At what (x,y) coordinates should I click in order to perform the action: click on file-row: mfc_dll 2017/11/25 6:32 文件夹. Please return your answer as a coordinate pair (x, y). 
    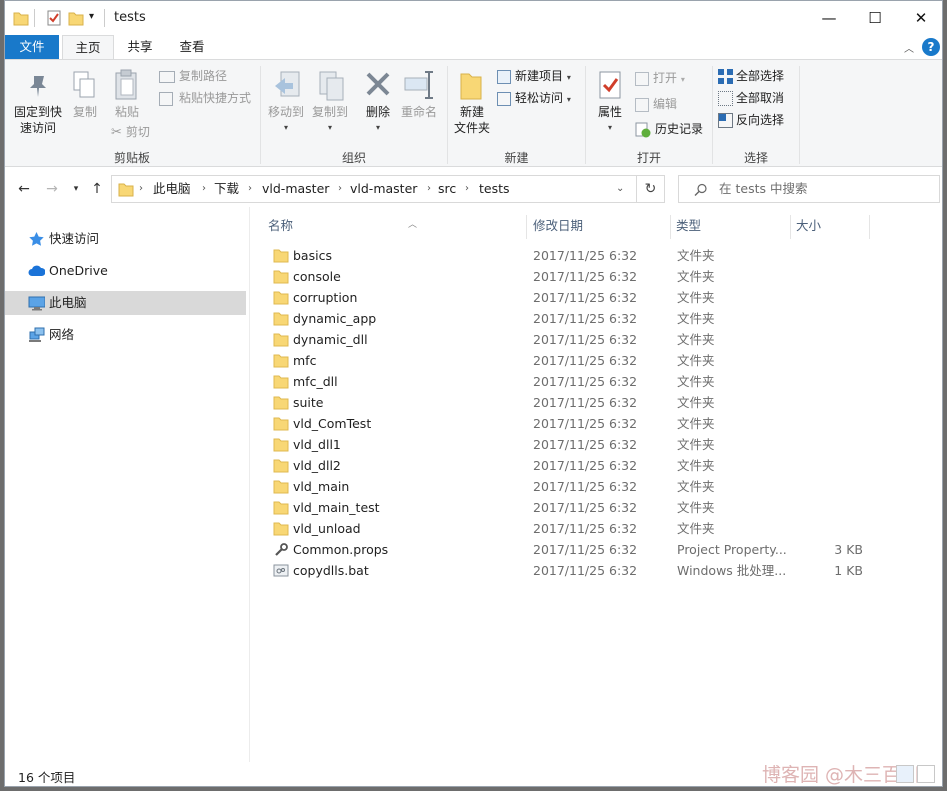
    Looking at the image, I should click on (568, 381).